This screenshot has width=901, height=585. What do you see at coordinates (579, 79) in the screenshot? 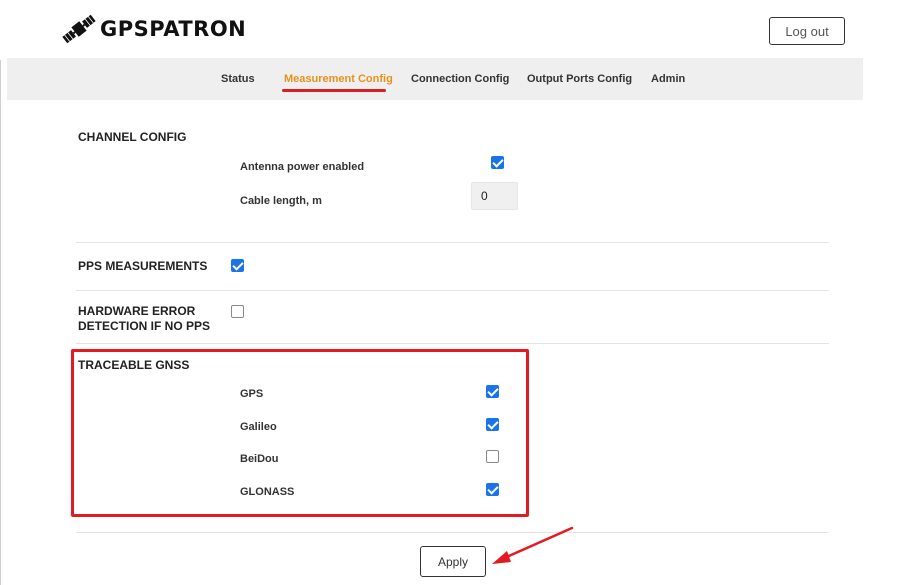
I see `tab-output-ports-config: Output Ports Config` at bounding box center [579, 79].